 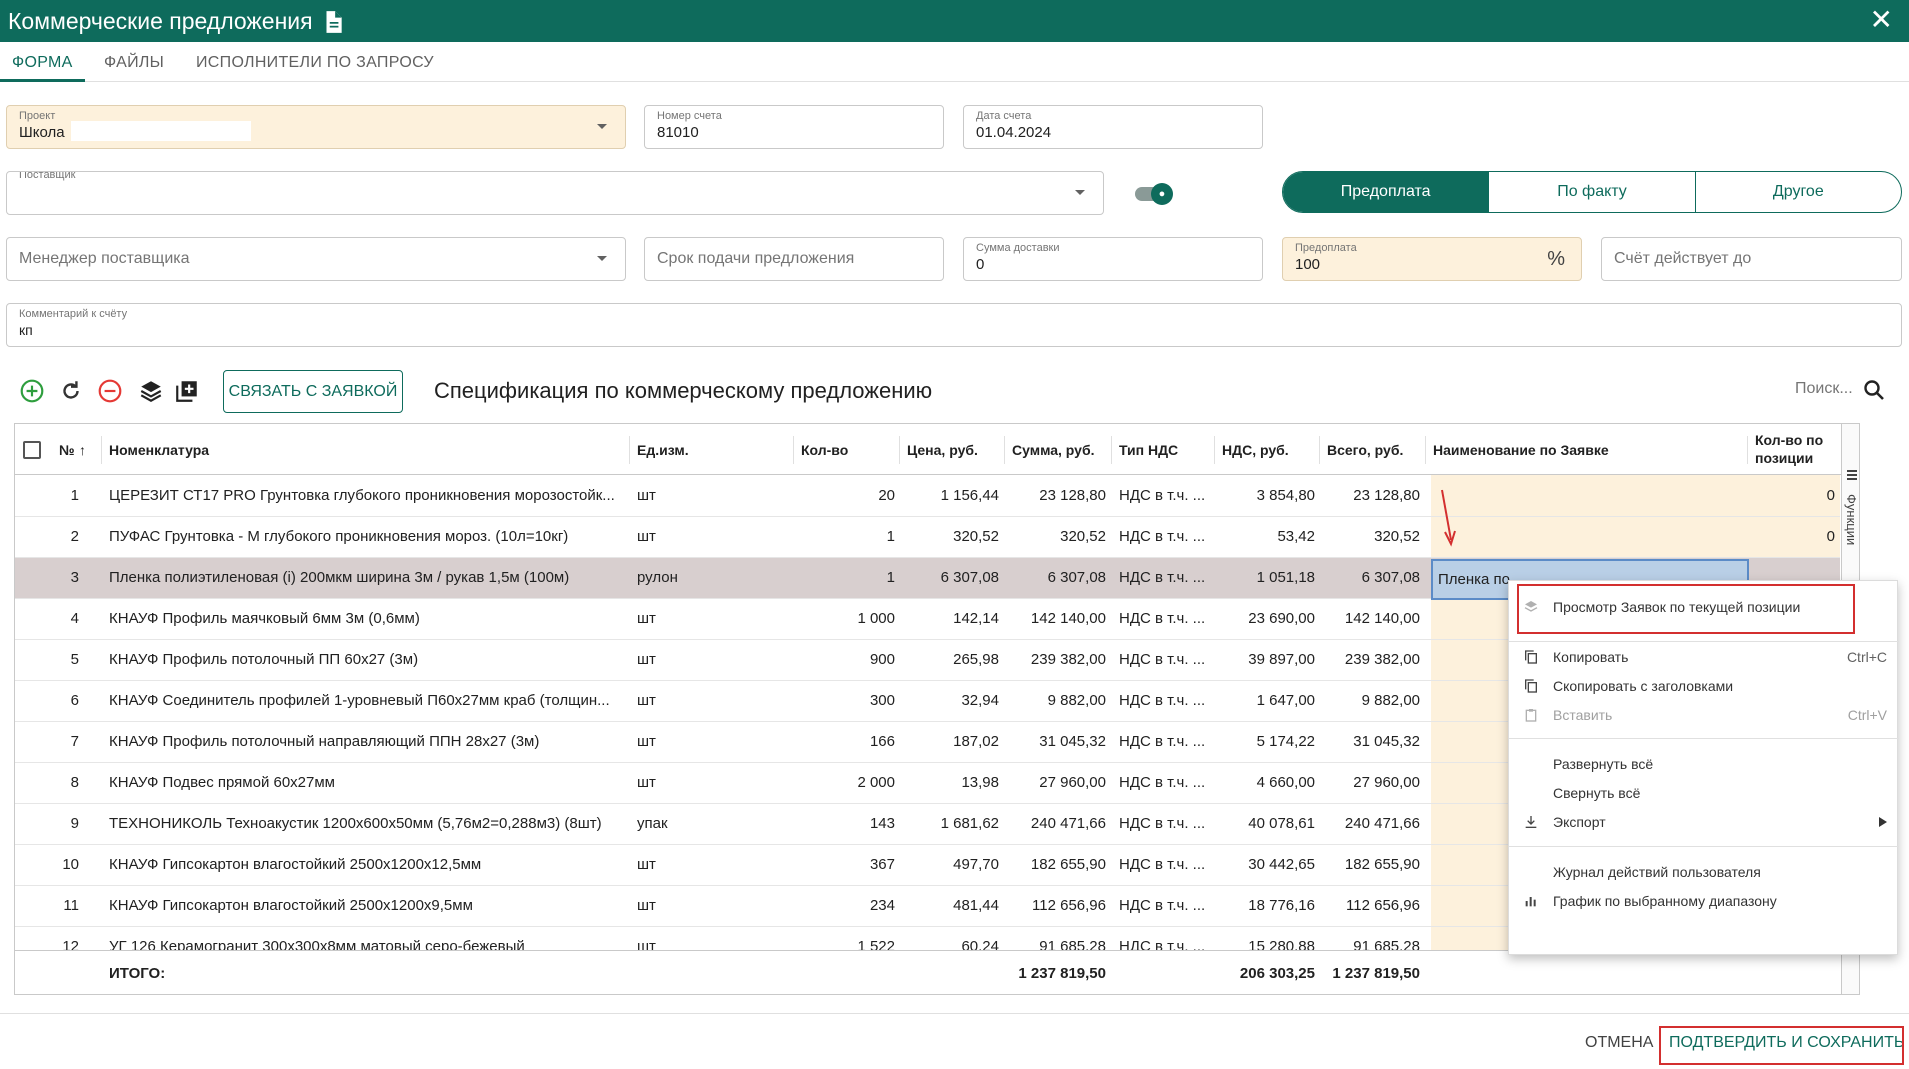 I want to click on tab-executors: ИСПОЛНИТЕЛИ ПО ЗАПРОСУ, so click(x=315, y=63).